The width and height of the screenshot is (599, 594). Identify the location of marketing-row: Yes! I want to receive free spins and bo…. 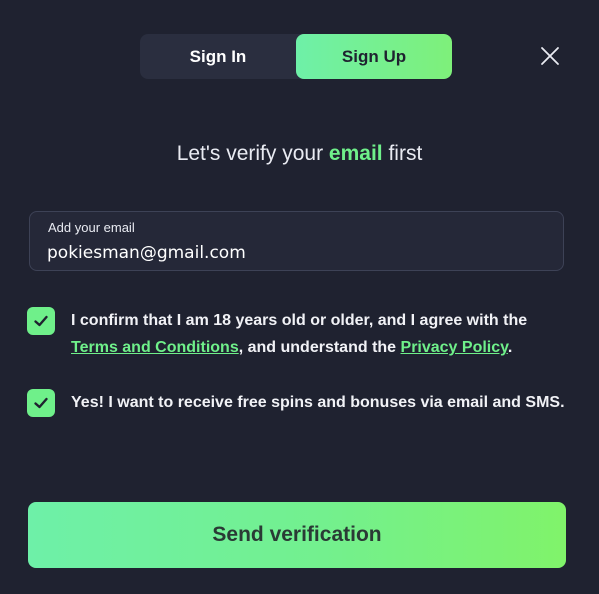
(297, 419).